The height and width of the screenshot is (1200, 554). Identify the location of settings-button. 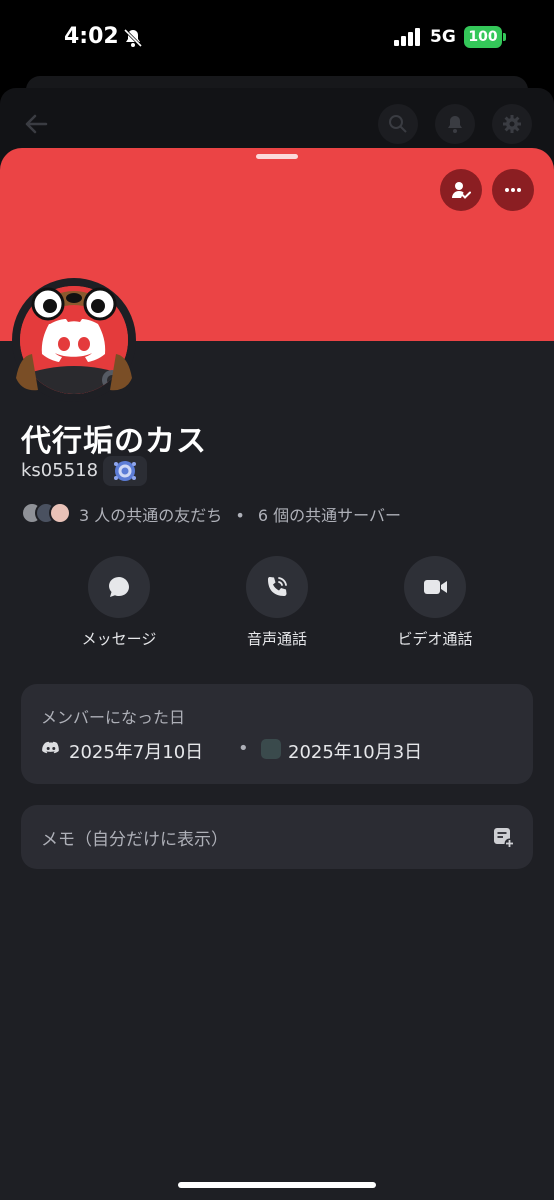
(512, 124).